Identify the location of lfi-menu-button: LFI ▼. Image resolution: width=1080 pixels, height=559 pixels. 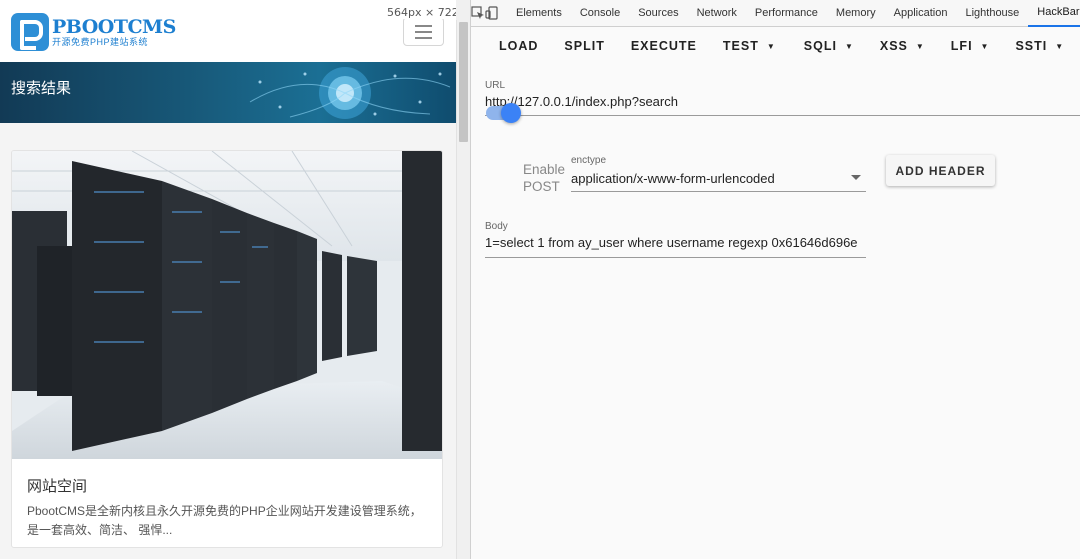
(970, 46).